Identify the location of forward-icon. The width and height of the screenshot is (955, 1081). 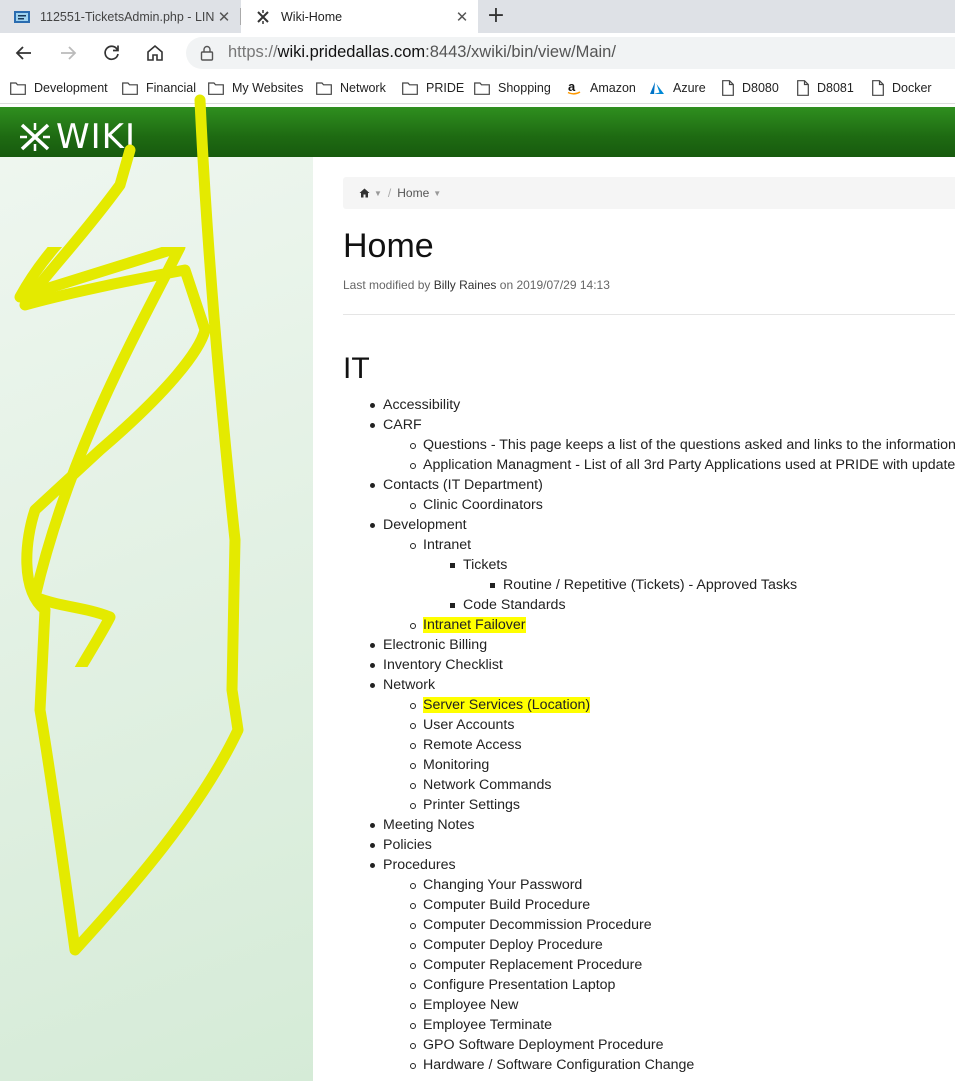
(68, 53).